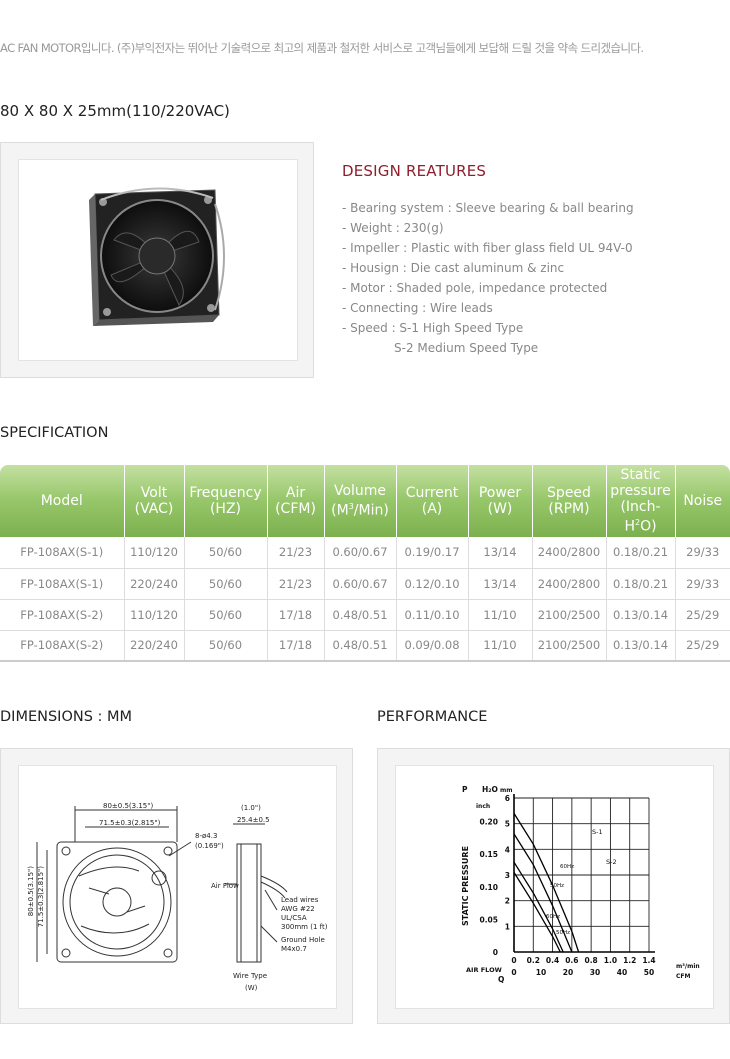 This screenshot has width=730, height=1059. I want to click on x-unit-m3: m³/min, so click(688, 966).